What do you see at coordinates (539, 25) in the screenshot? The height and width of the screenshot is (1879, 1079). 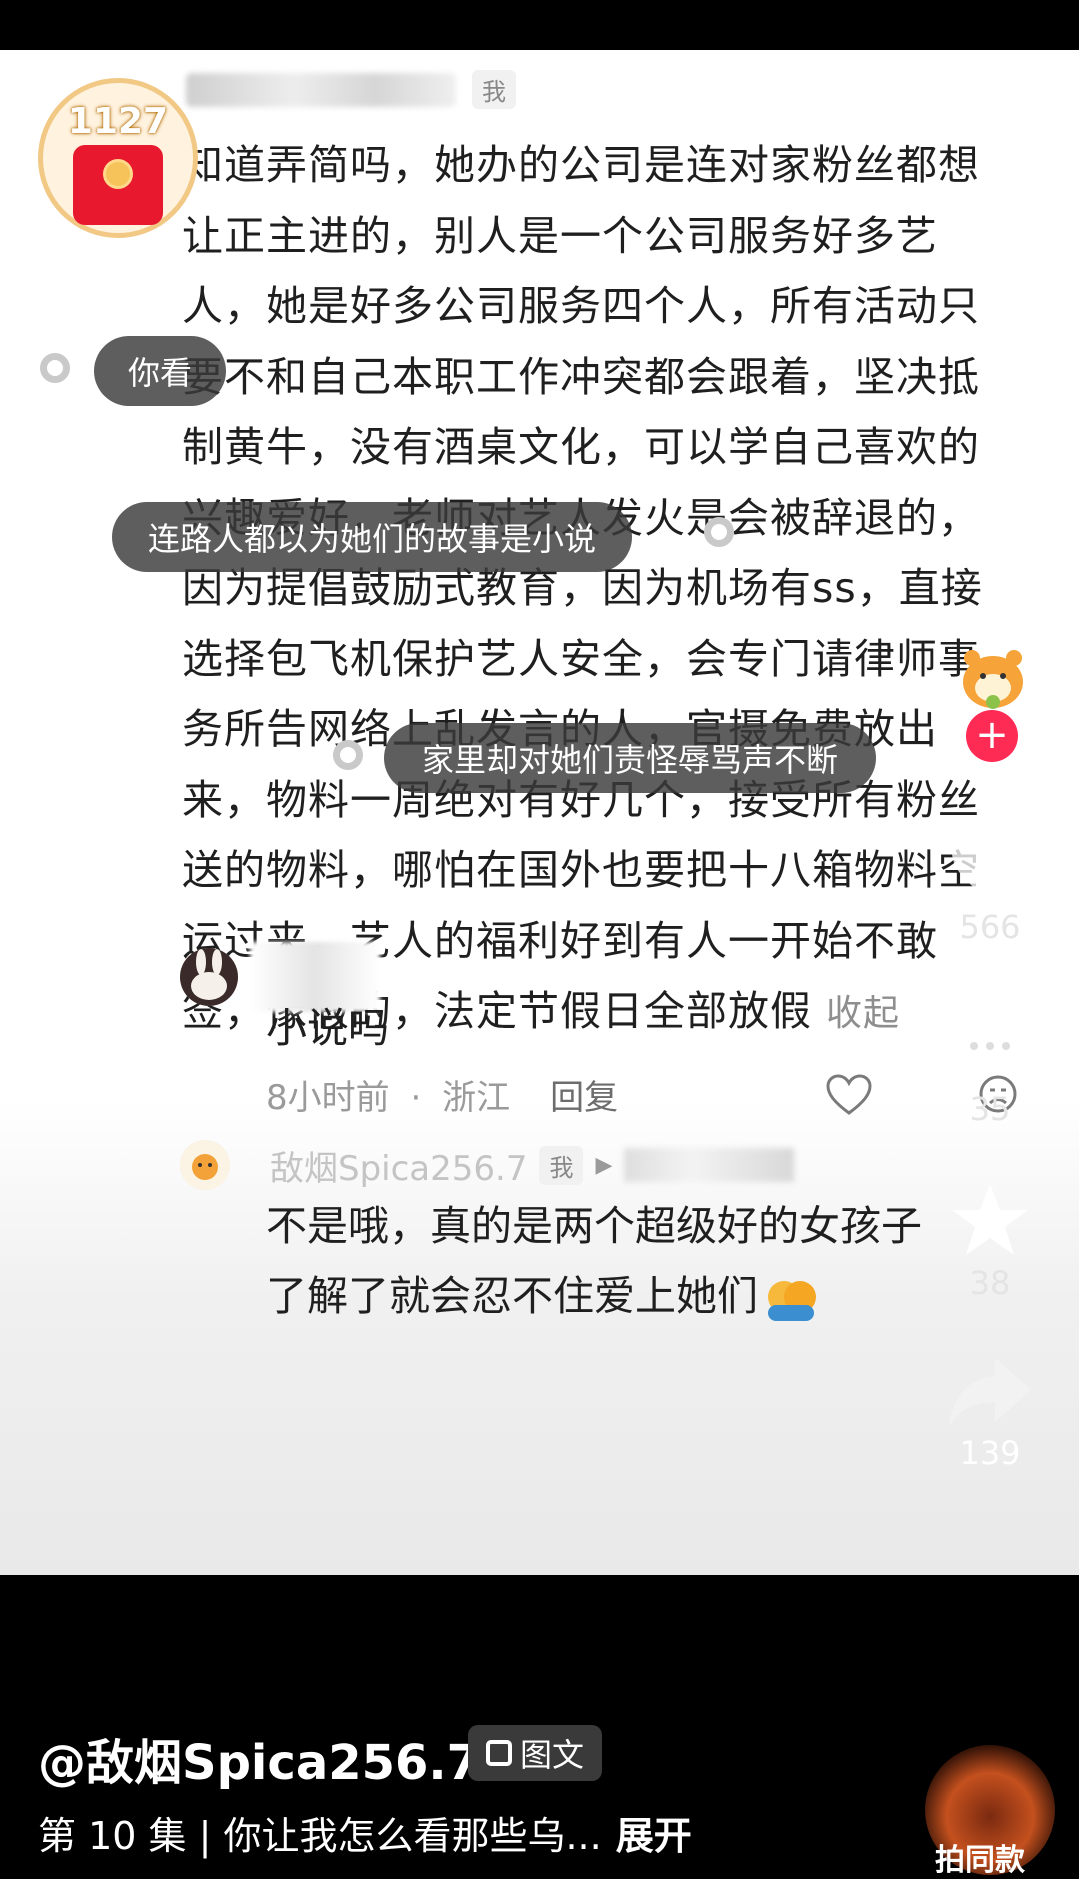 I see `status-bar` at bounding box center [539, 25].